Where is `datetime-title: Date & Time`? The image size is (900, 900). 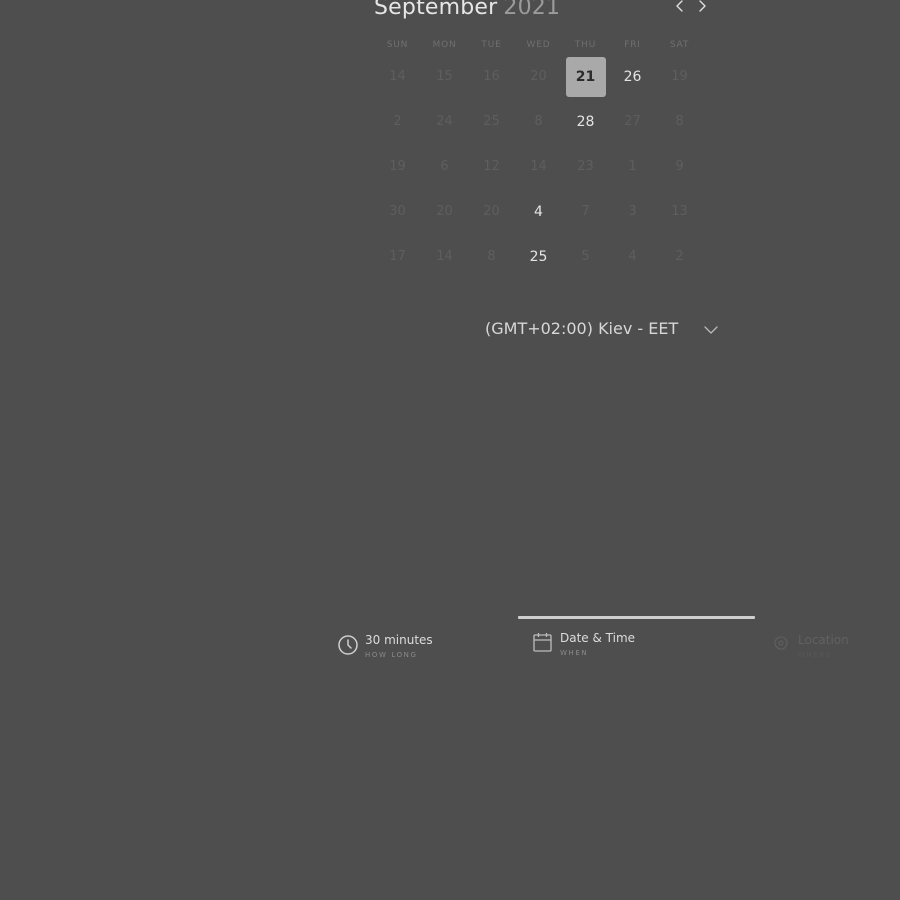
datetime-title: Date & Time is located at coordinates (598, 638).